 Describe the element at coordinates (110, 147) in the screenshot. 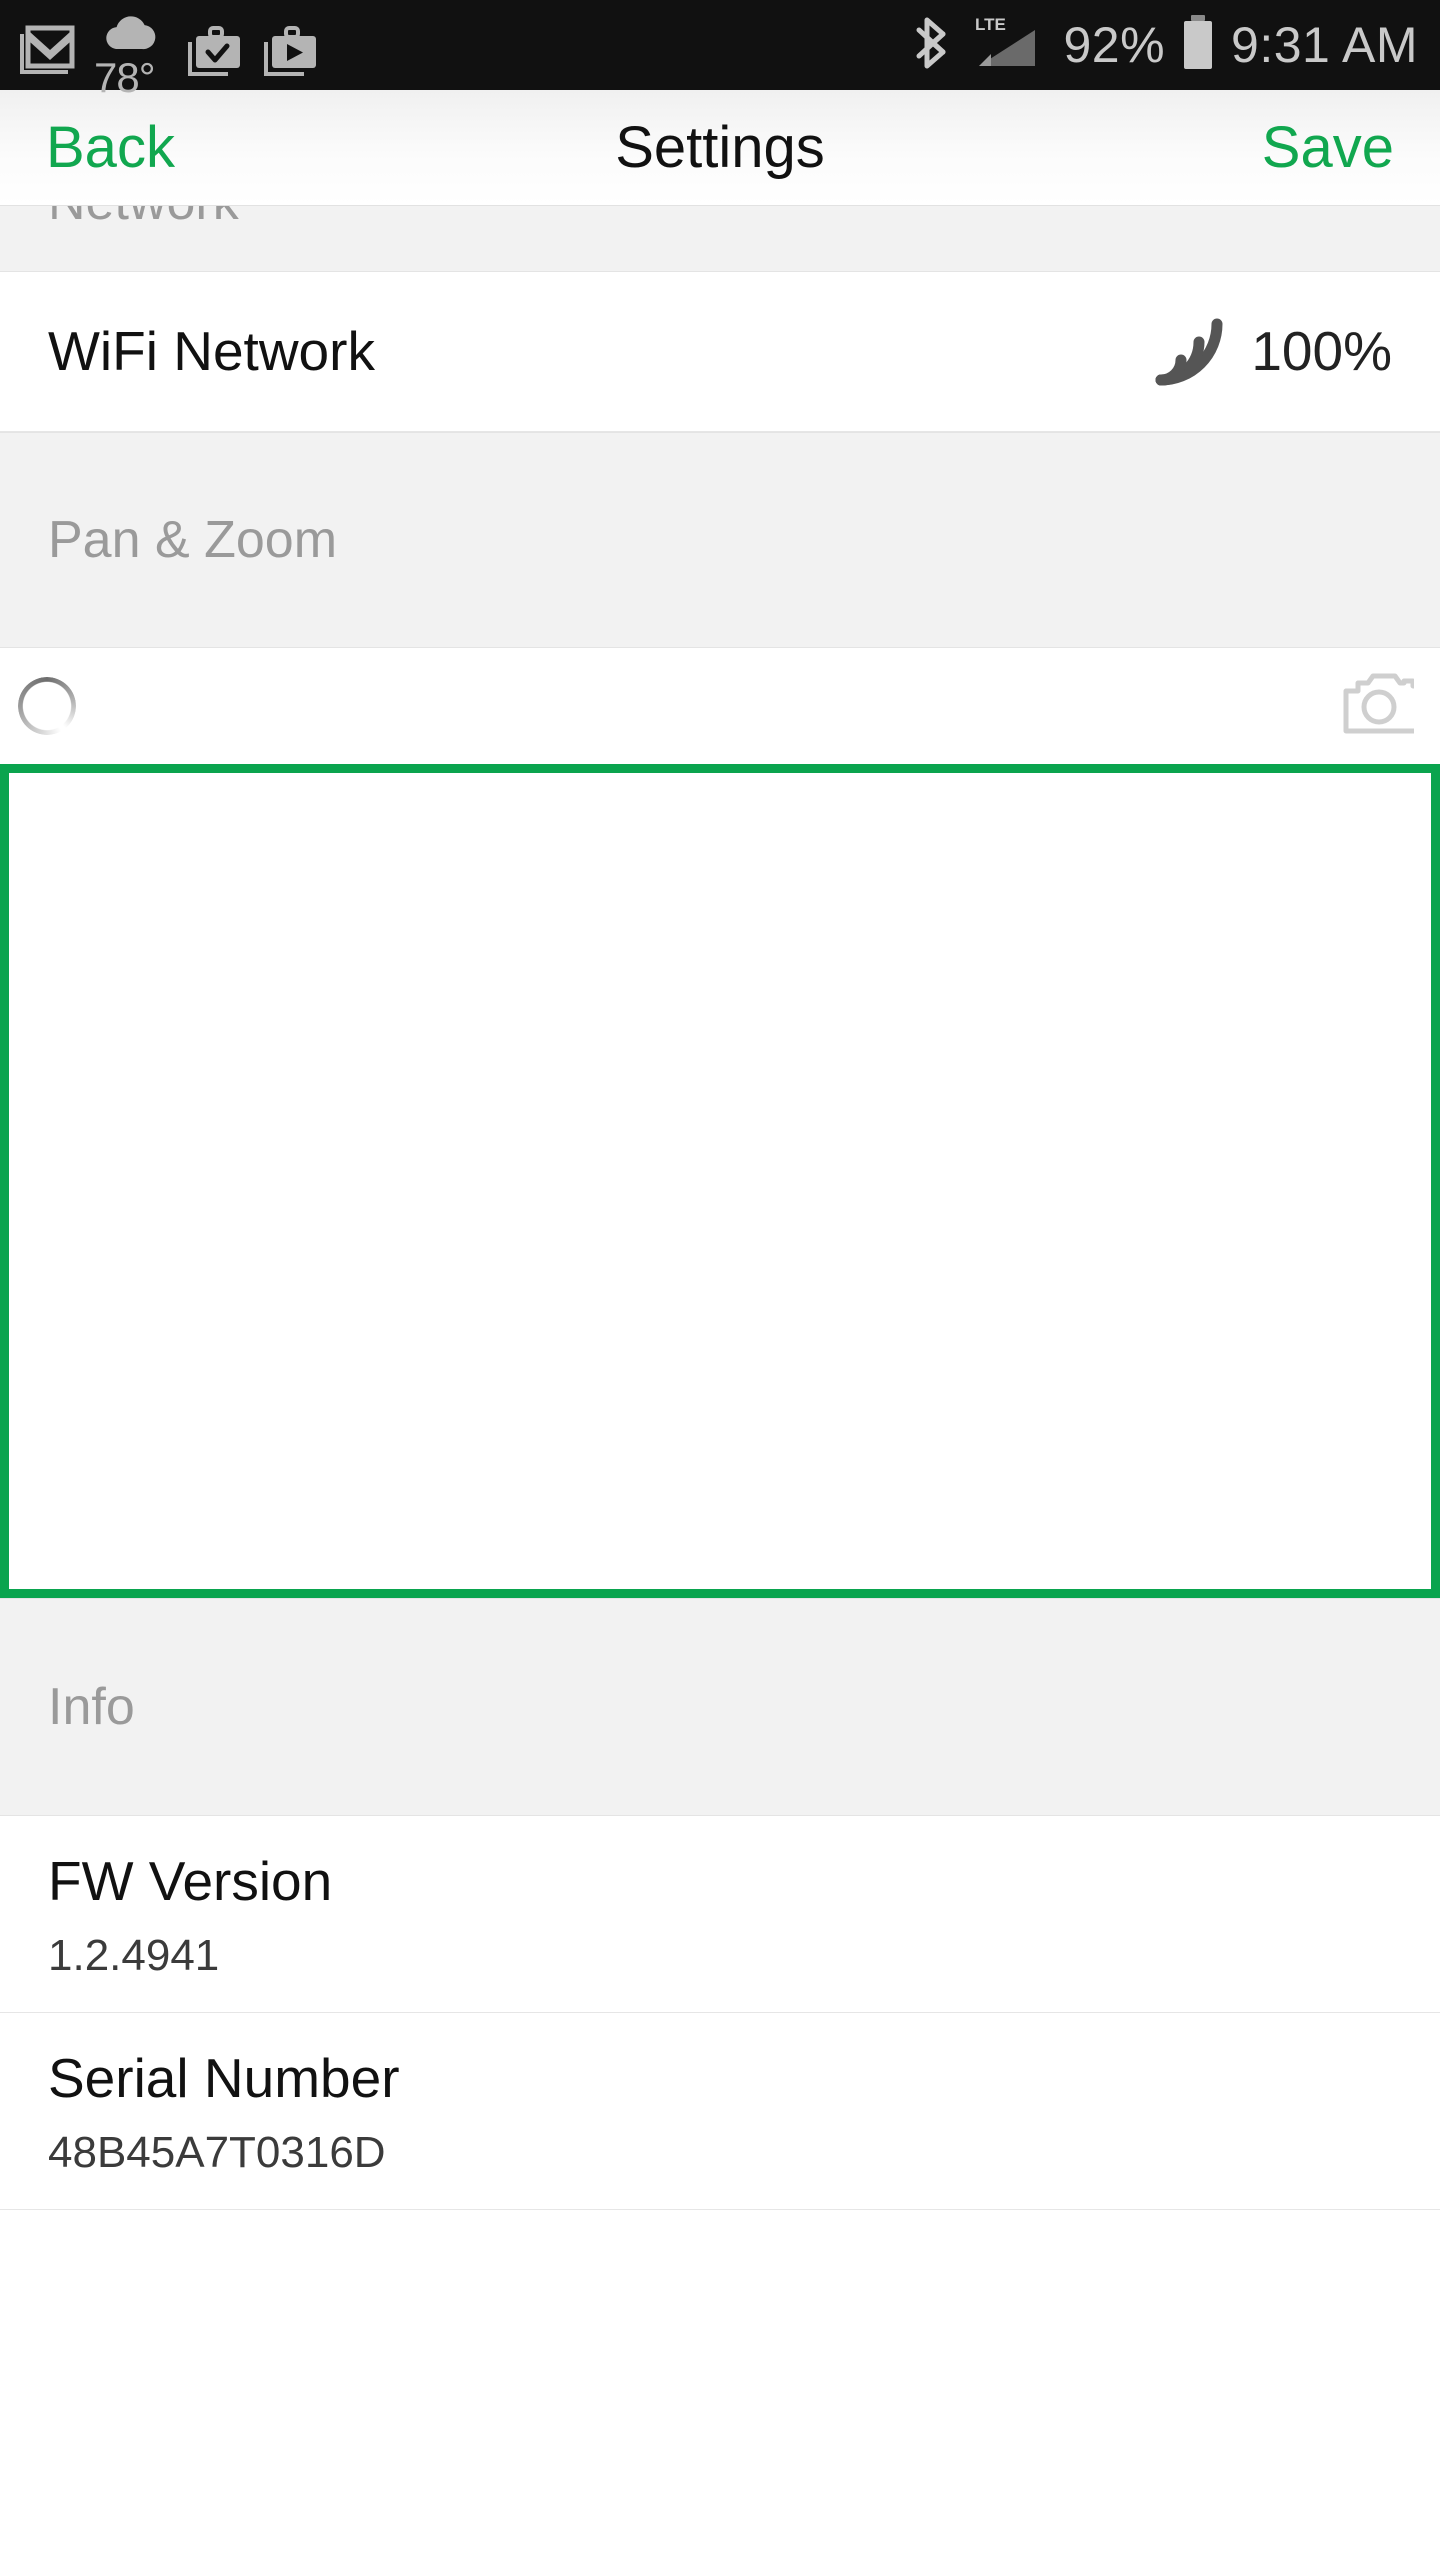

I see `back-button: Back` at that location.